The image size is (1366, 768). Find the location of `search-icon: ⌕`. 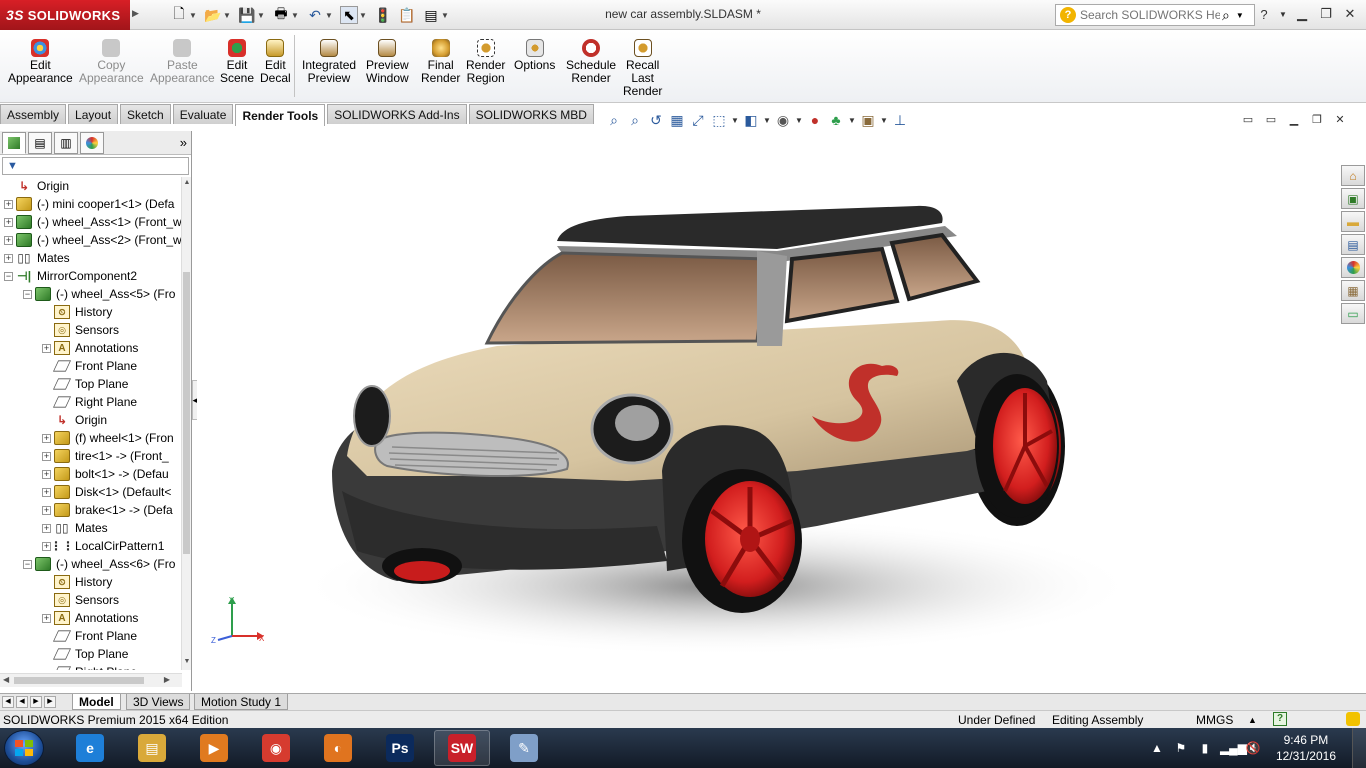

search-icon: ⌕ is located at coordinates (1226, 15).